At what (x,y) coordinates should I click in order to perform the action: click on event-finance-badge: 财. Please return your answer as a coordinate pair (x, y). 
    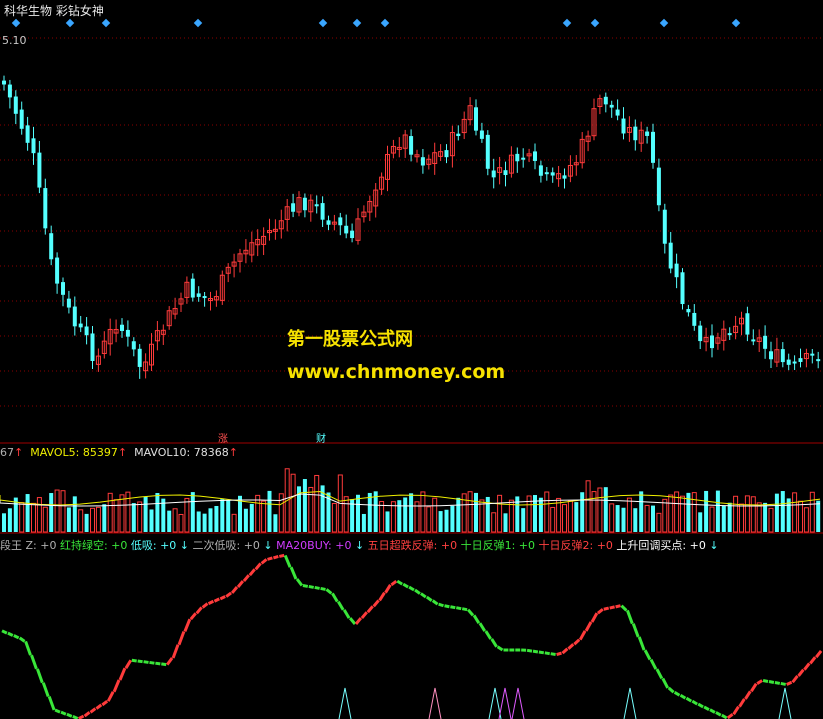
    Looking at the image, I should click on (321, 437).